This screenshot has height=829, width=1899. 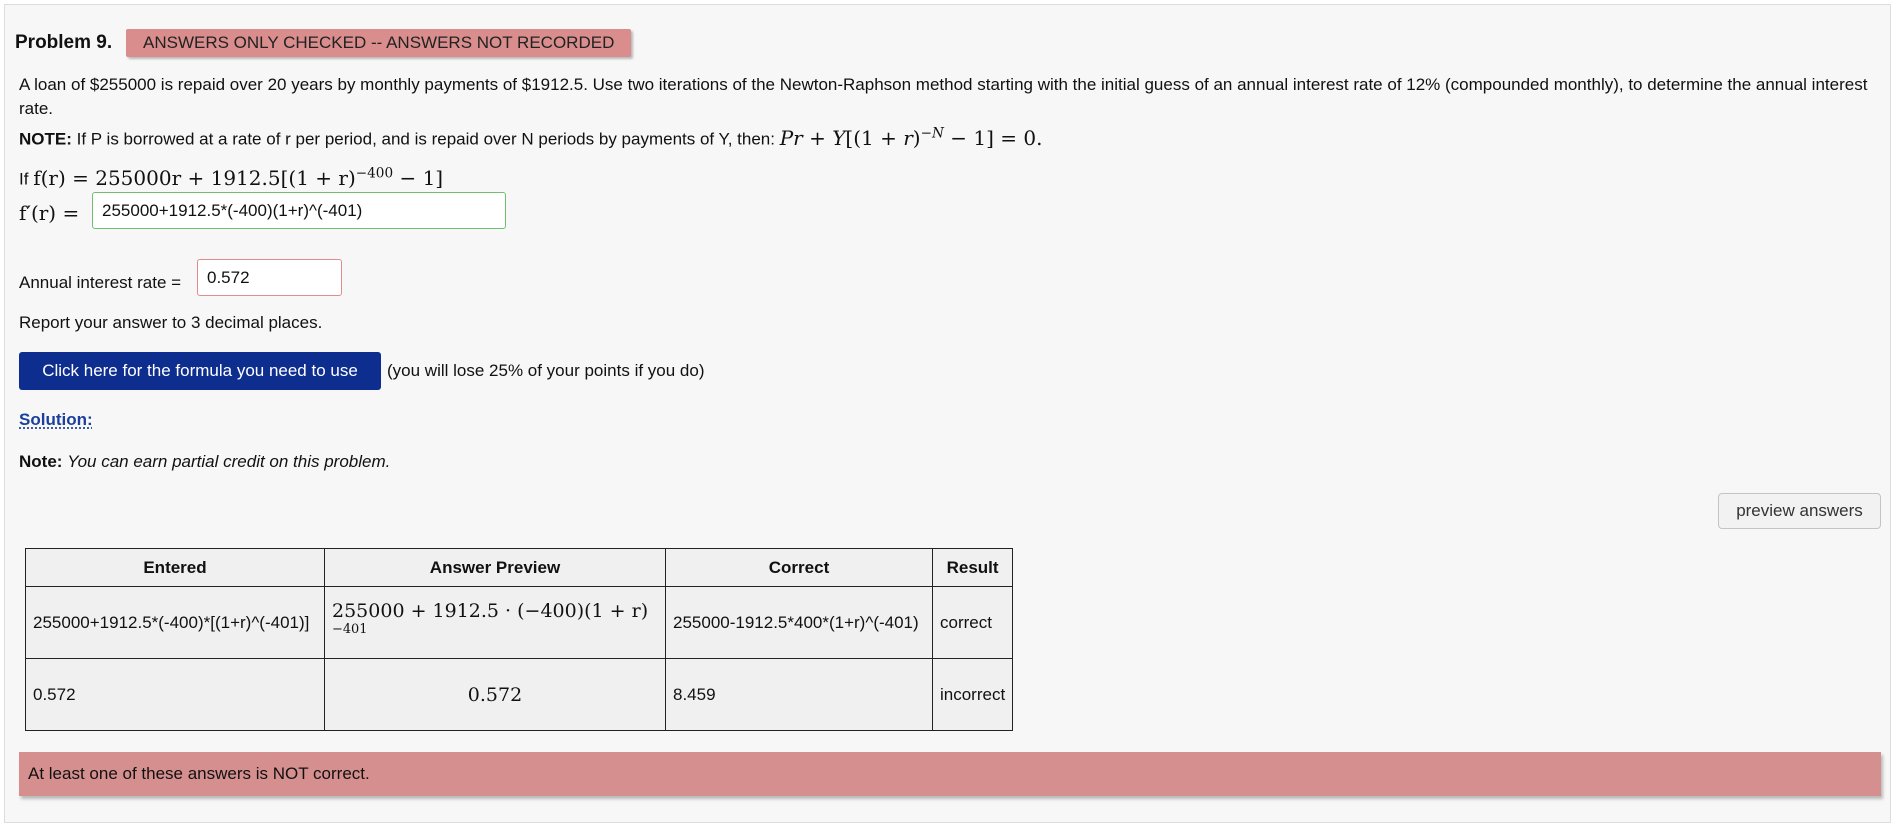 I want to click on preview-base: 255000 + 1912.5 · (−400)(1 + r), so click(x=490, y=610).